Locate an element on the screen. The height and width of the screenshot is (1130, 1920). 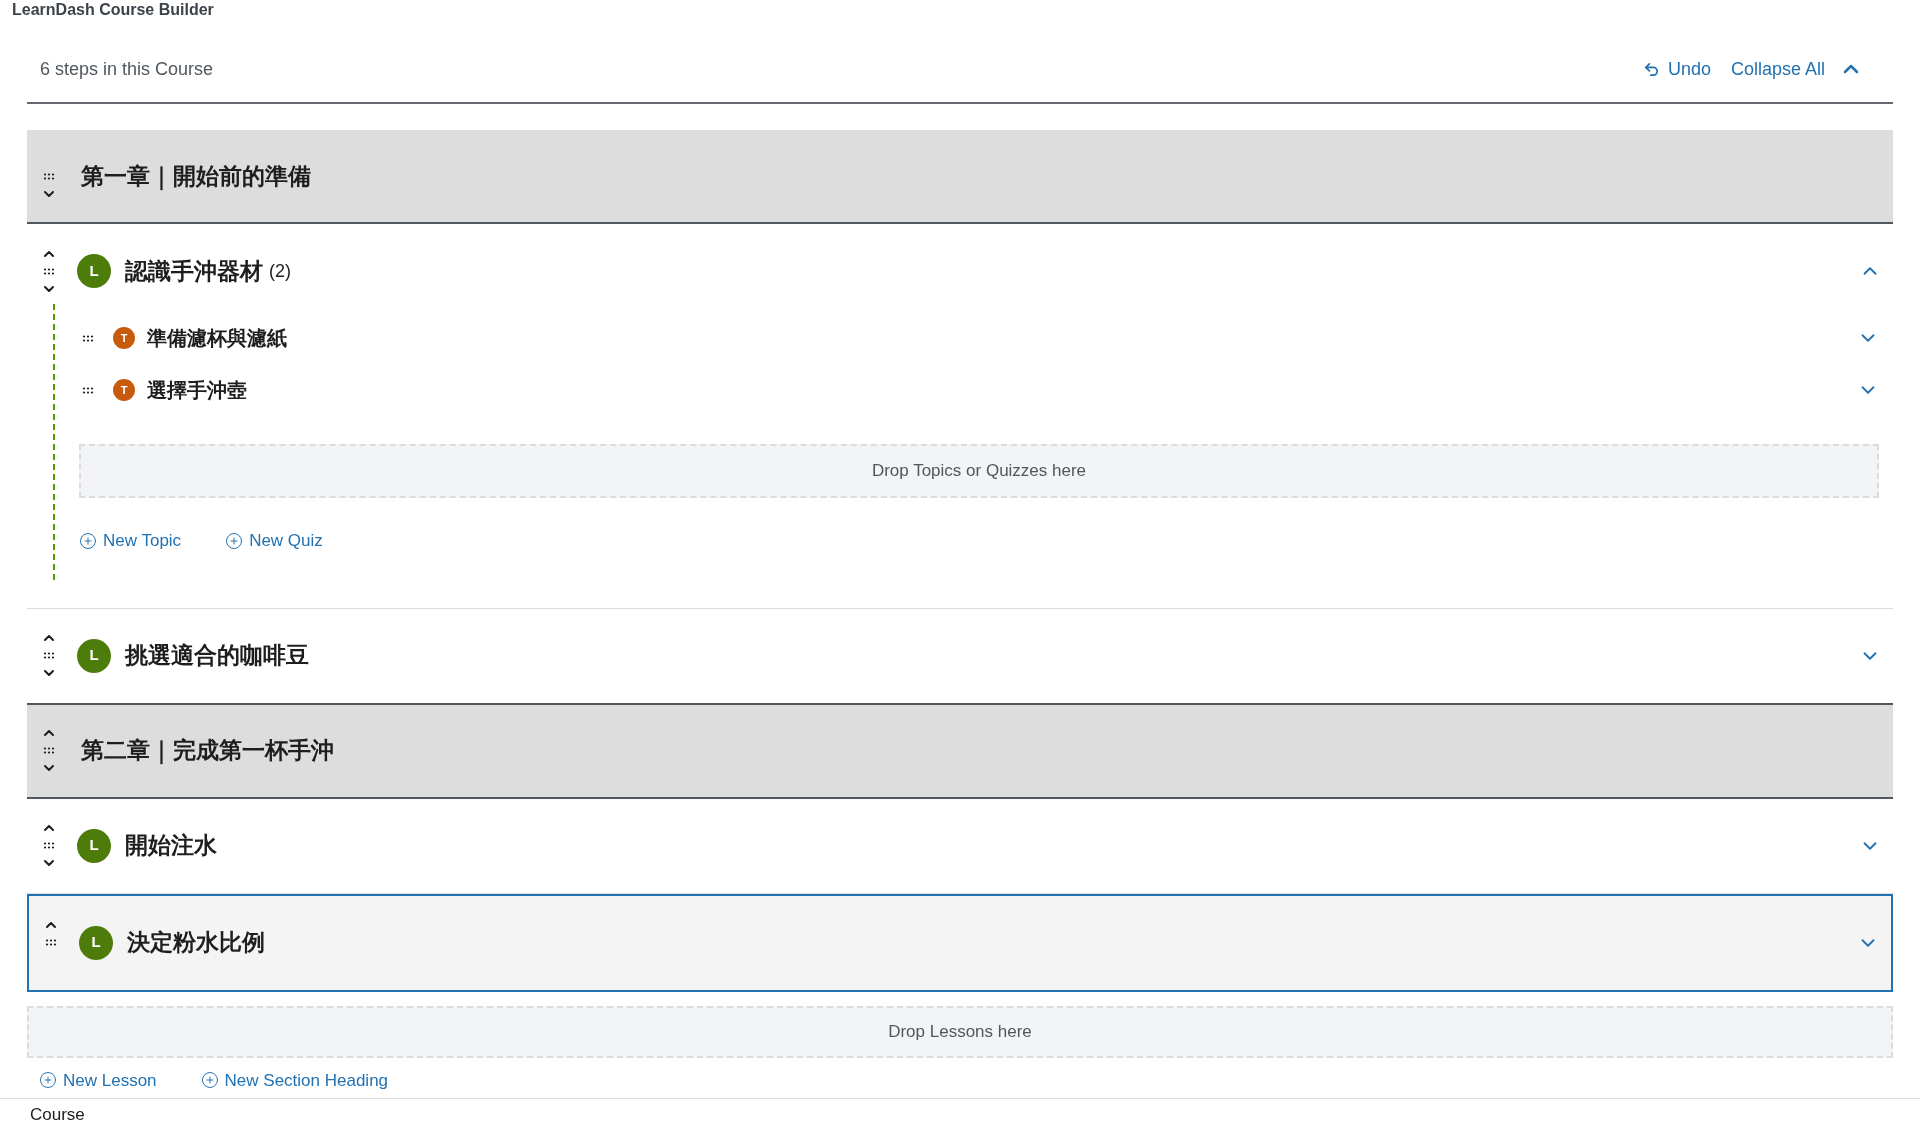
topic-count: (2) is located at coordinates (280, 271).